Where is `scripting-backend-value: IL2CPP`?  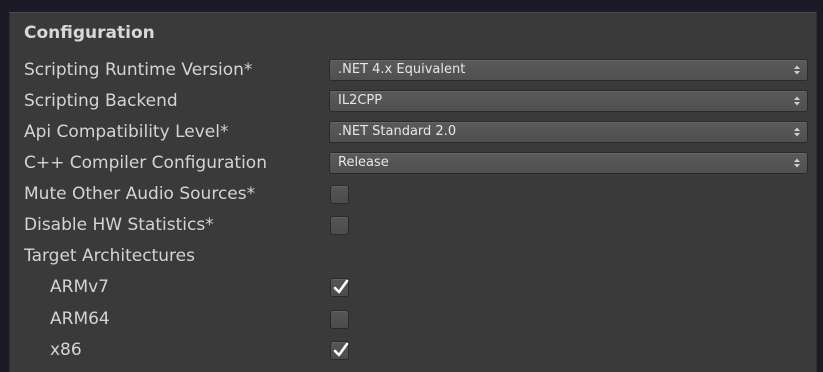
scripting-backend-value: IL2CPP is located at coordinates (360, 100).